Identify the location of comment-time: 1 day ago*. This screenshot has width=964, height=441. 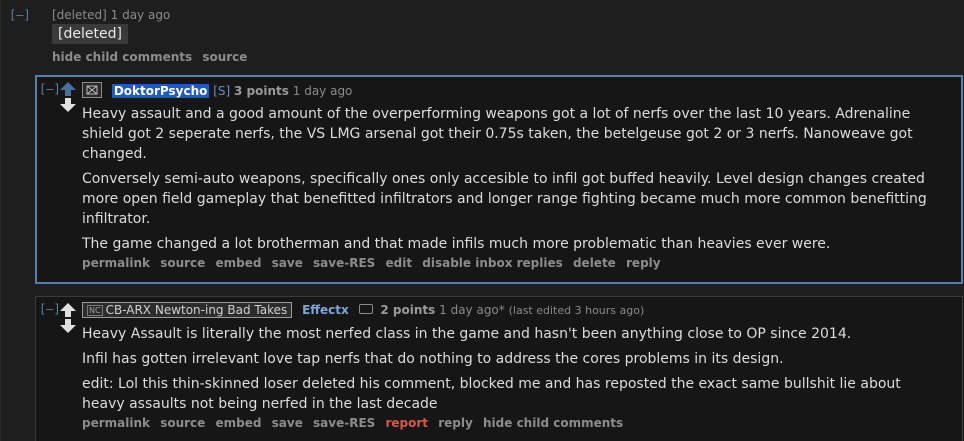
(472, 310).